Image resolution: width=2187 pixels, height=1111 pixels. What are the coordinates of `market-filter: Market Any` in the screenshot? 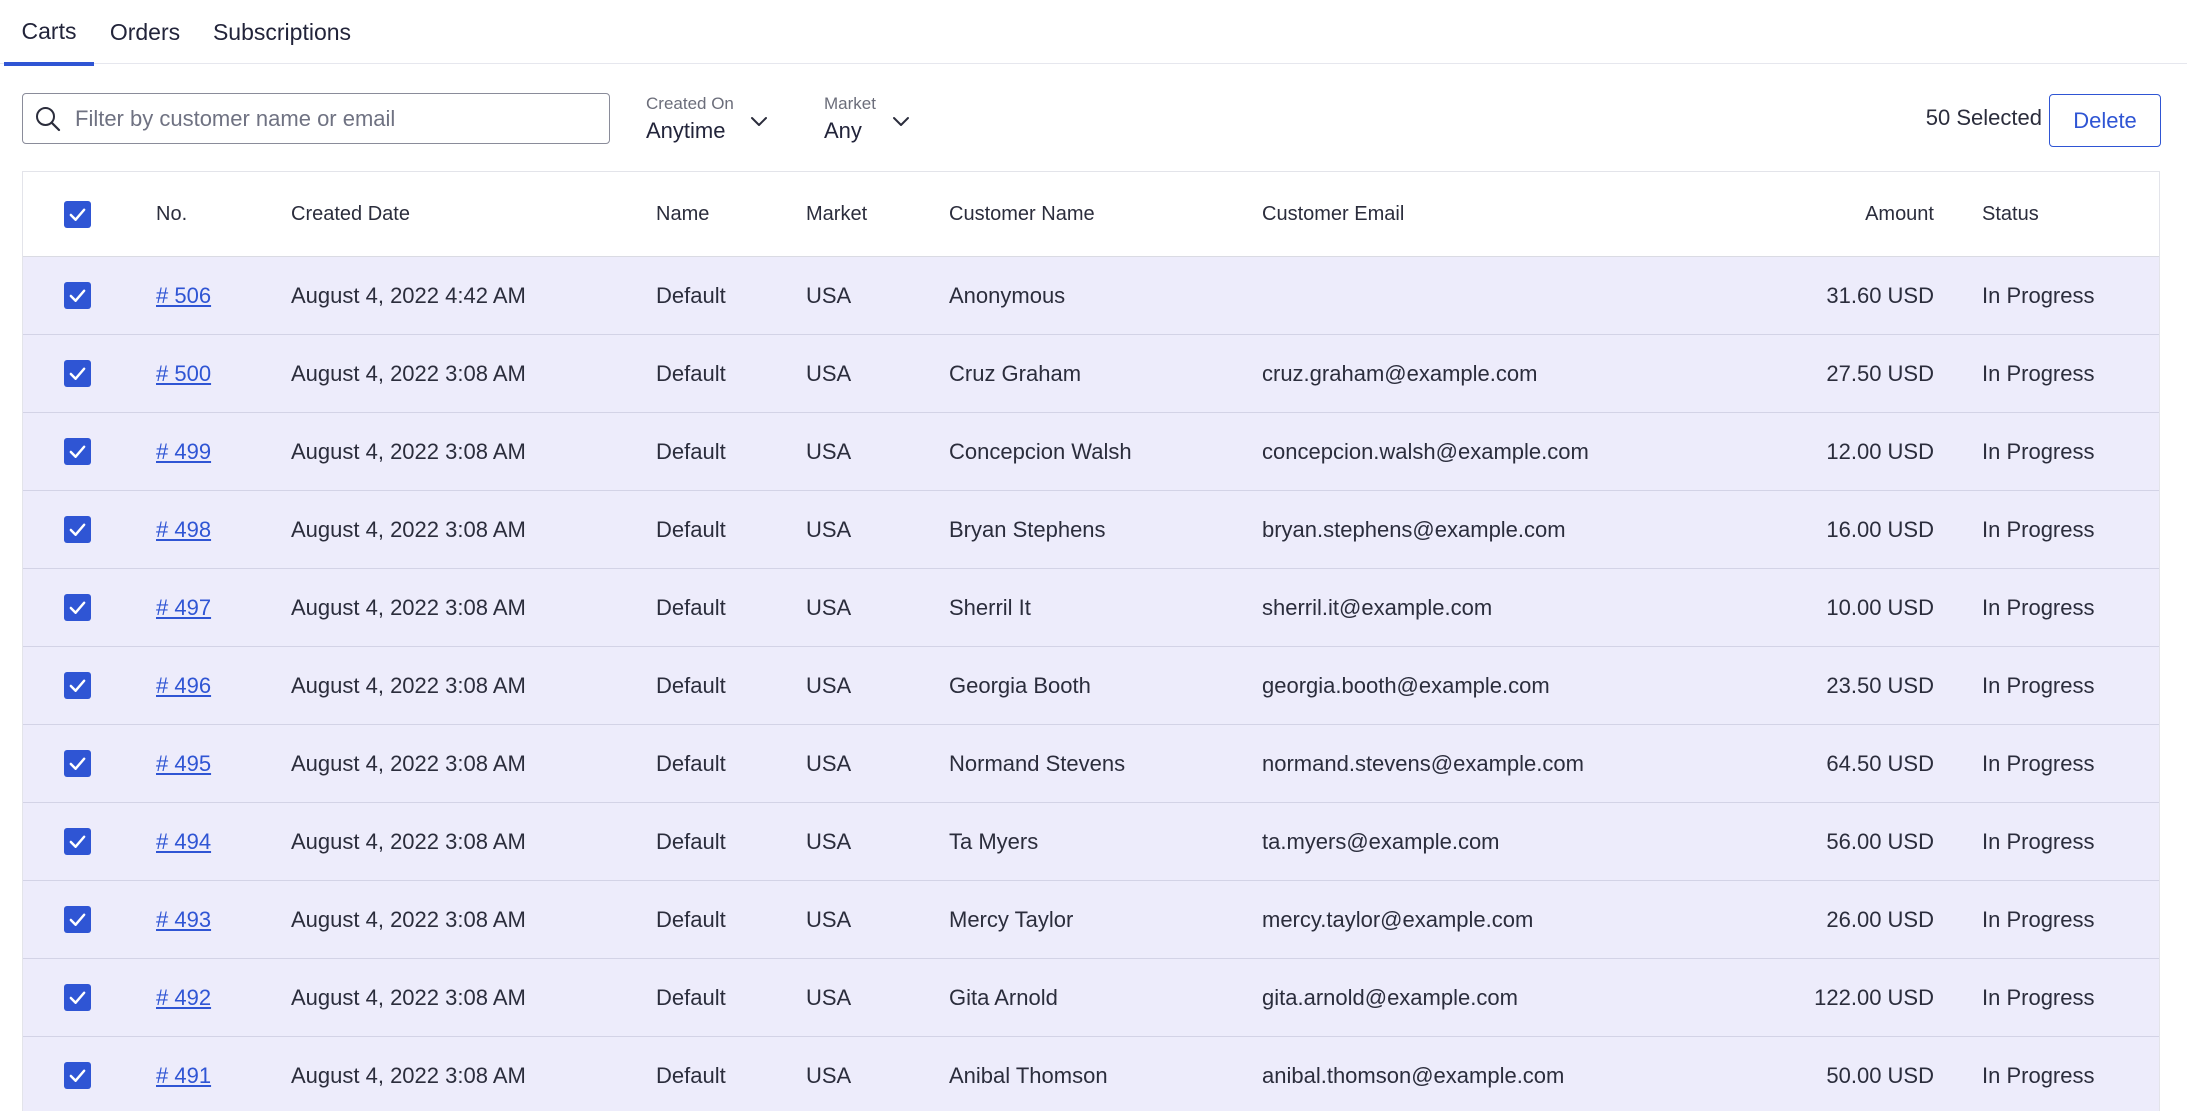 It's located at (871, 120).